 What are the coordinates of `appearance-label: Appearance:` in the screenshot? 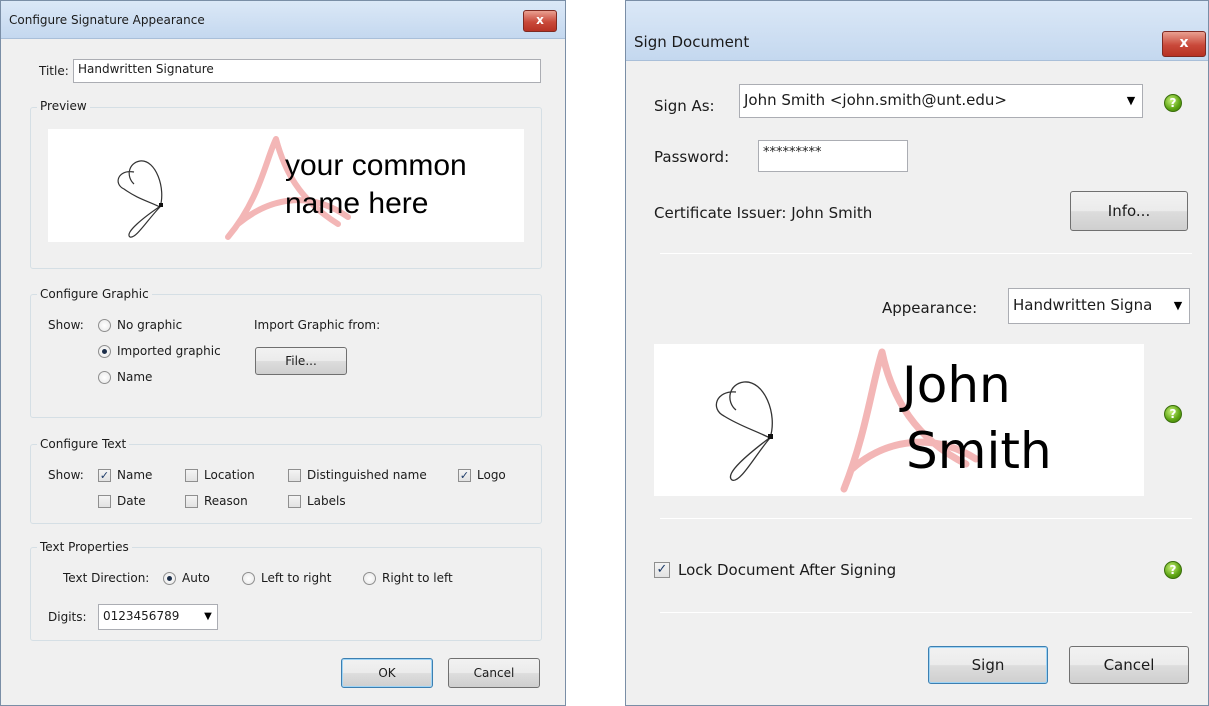 It's located at (930, 308).